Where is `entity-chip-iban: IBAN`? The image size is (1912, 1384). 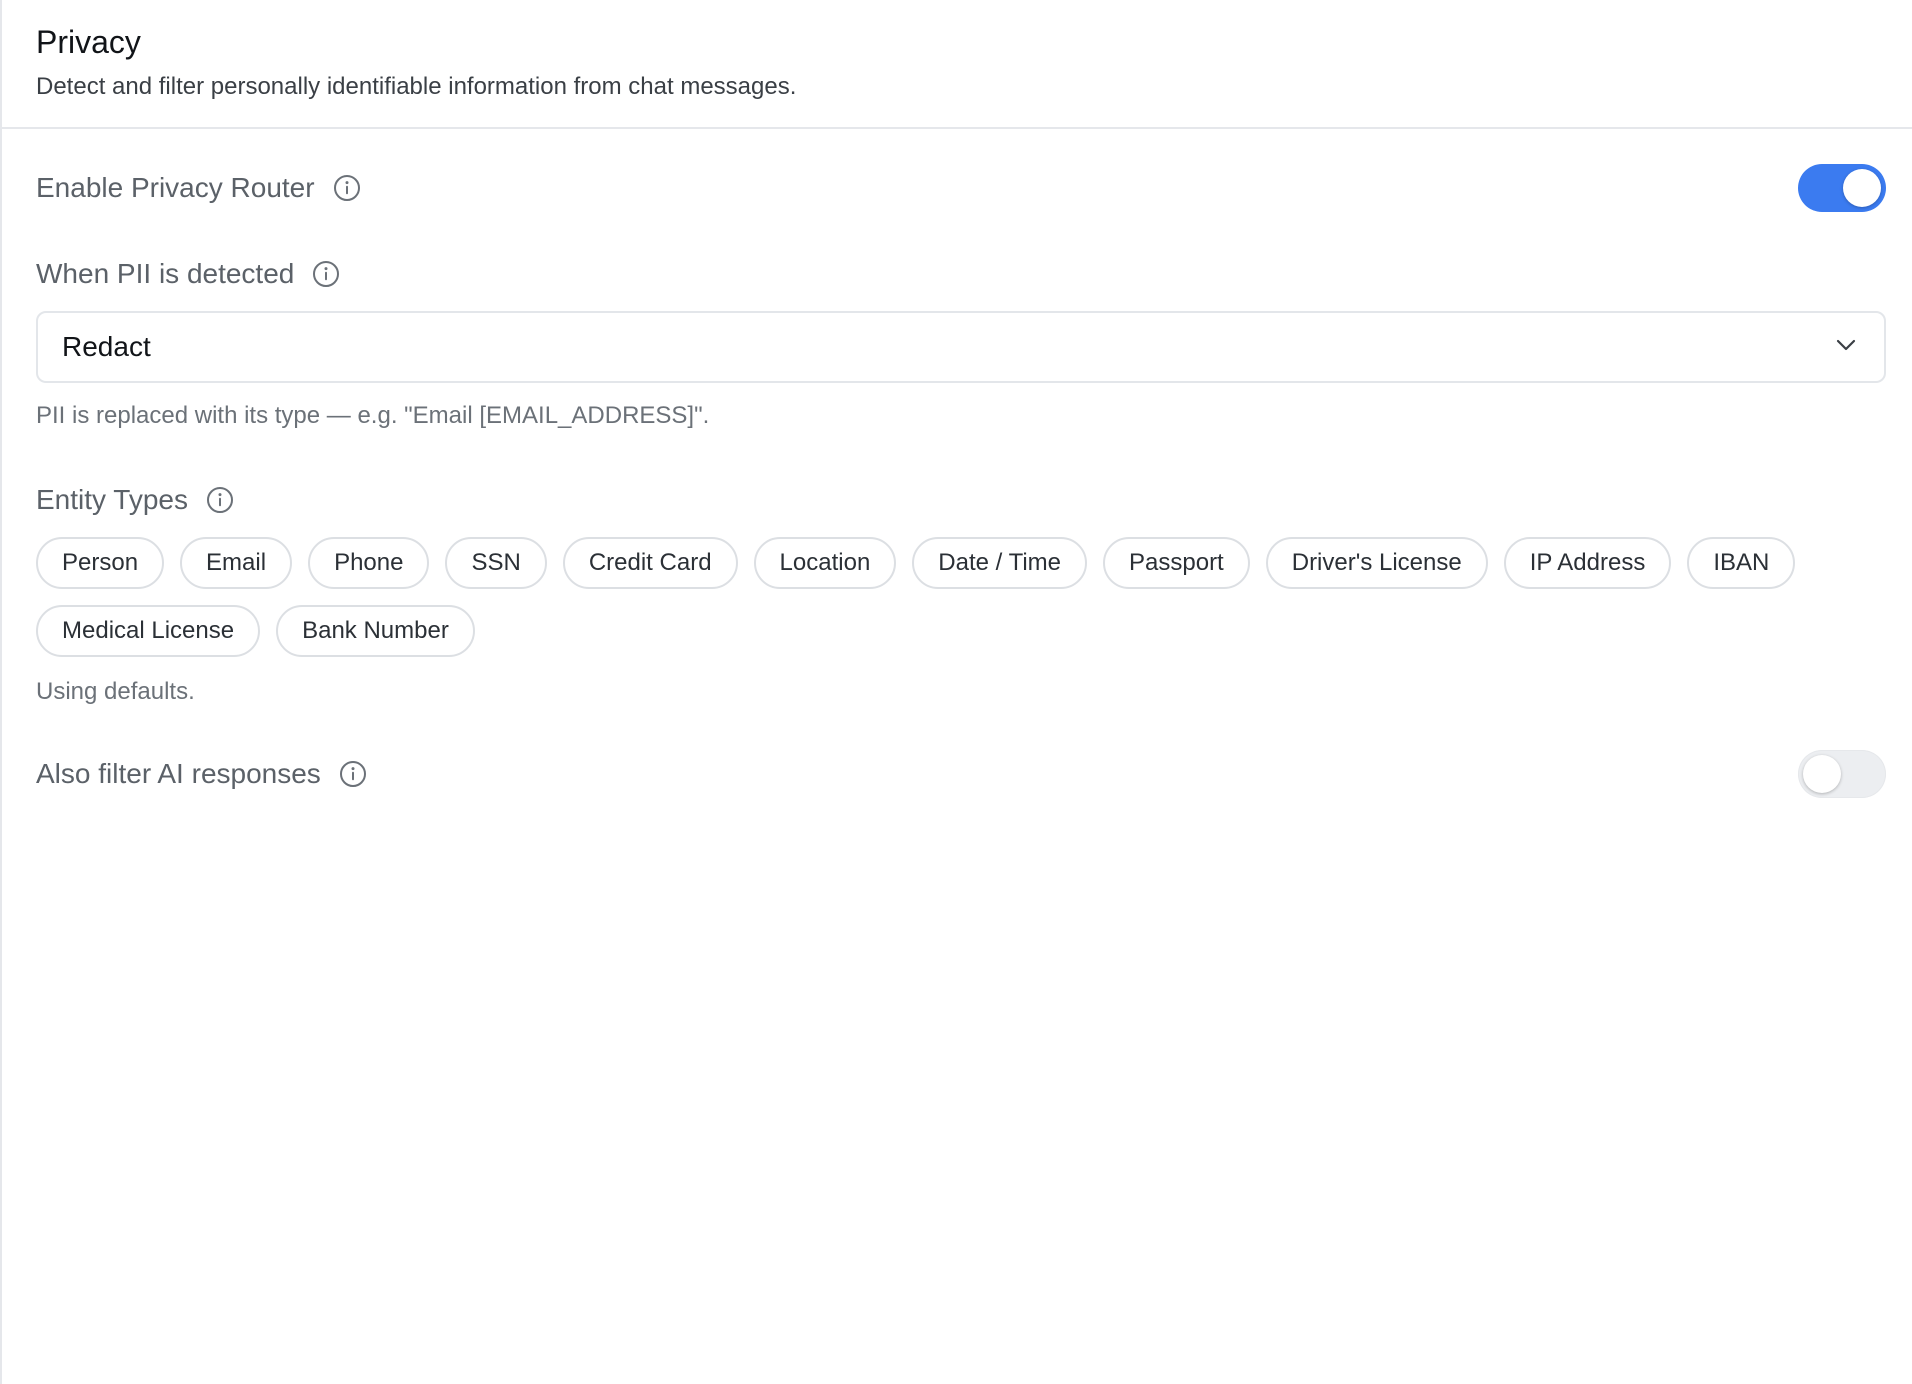 entity-chip-iban: IBAN is located at coordinates (1741, 563).